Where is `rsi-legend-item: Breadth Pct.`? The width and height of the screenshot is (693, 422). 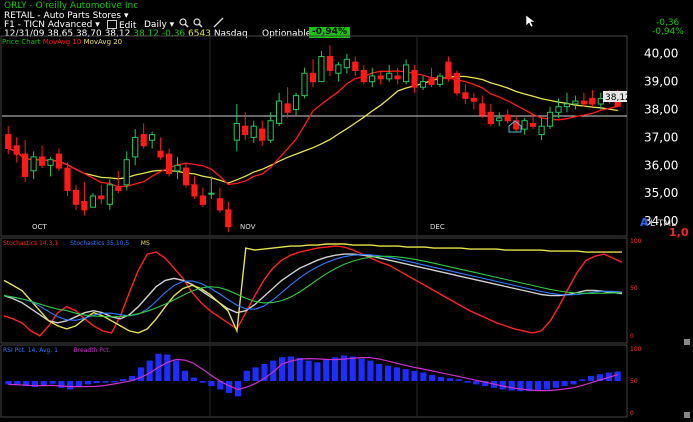 rsi-legend-item: Breadth Pct. is located at coordinates (92, 350).